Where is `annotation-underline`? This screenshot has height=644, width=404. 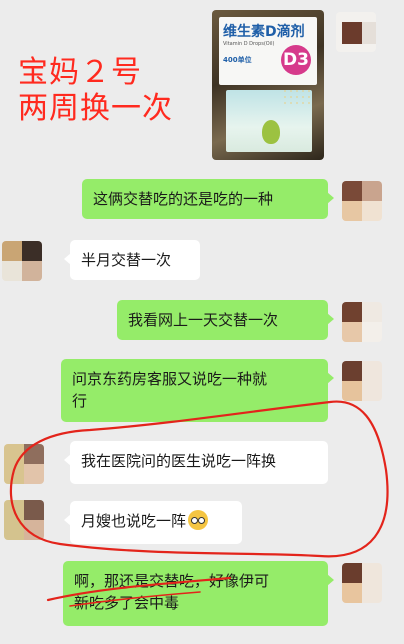
annotation-underline is located at coordinates (139, 589).